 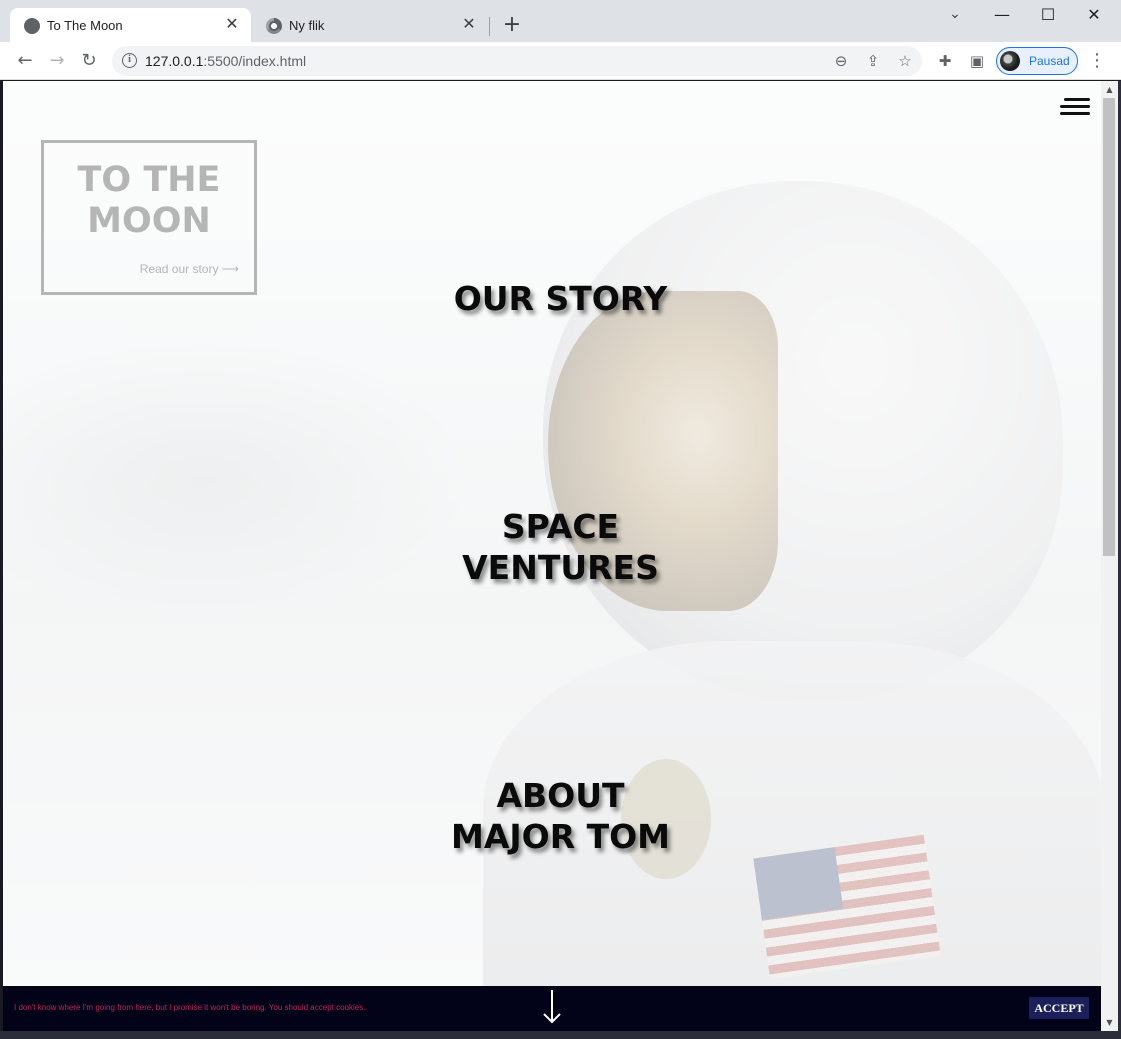 What do you see at coordinates (189, 269) in the screenshot?
I see `read-story-link: Read our story ⟶` at bounding box center [189, 269].